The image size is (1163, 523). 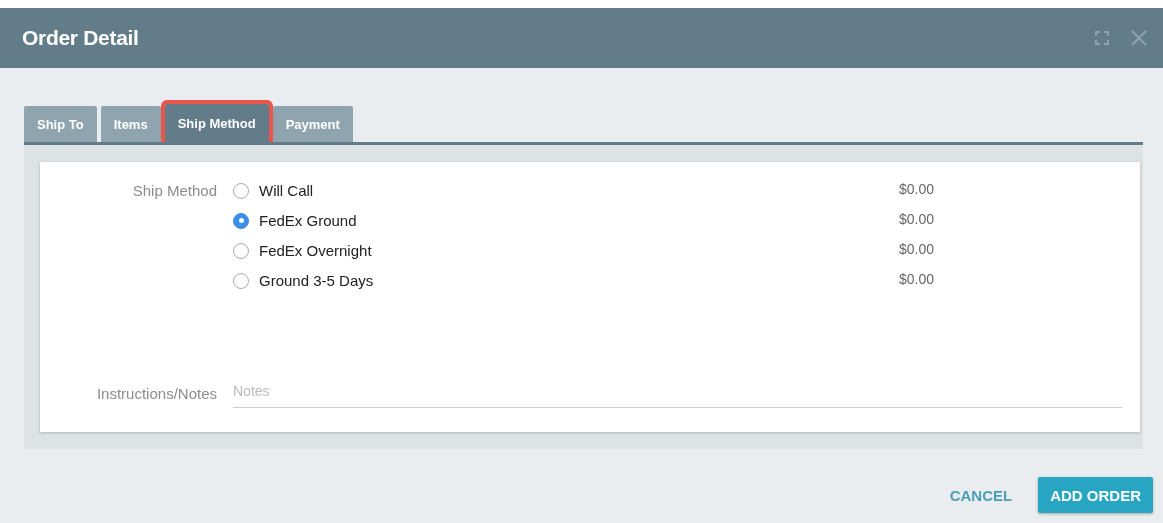 I want to click on add-order-button: ADD ORDER, so click(x=1095, y=495).